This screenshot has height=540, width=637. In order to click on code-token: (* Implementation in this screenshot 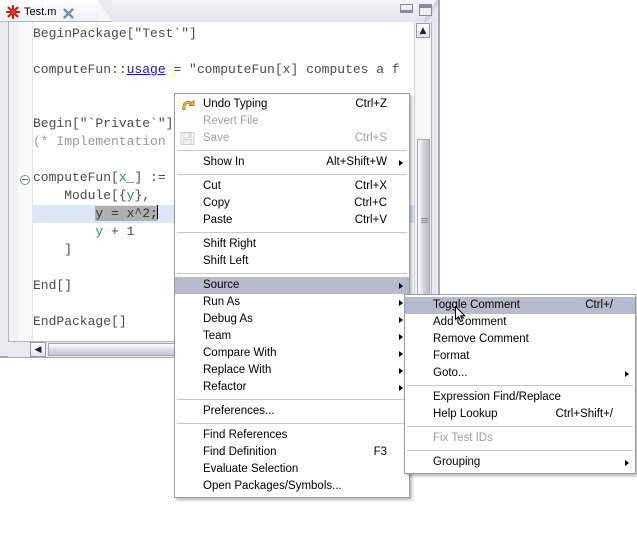, I will do `click(99, 141)`.